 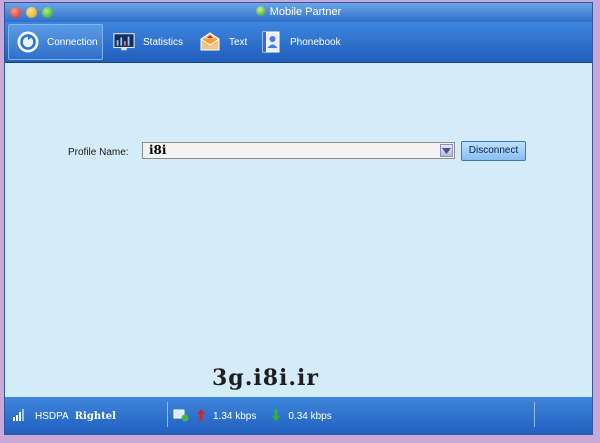 I want to click on network-type: HSDPA, so click(x=52, y=416).